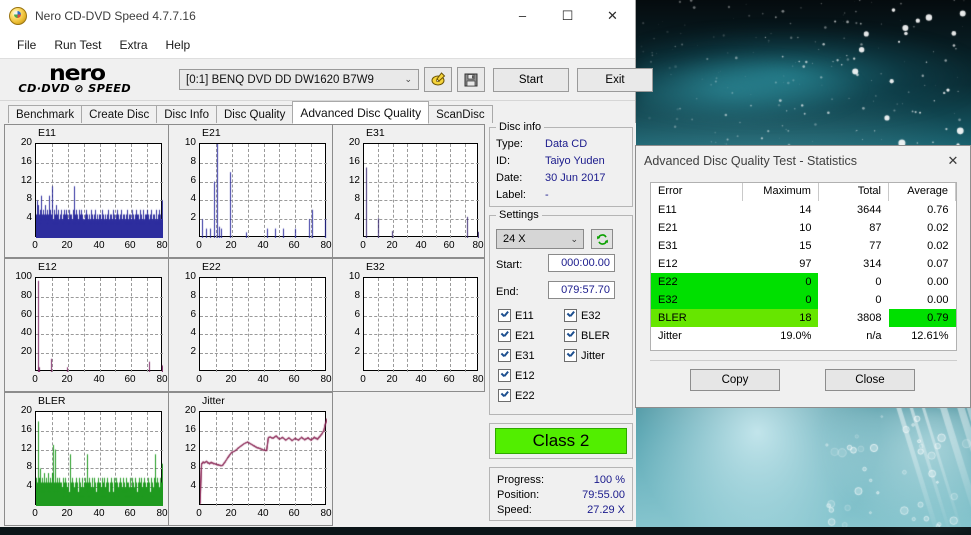  Describe the element at coordinates (190, 142) in the screenshot. I see `y-tick-label: 10` at that location.